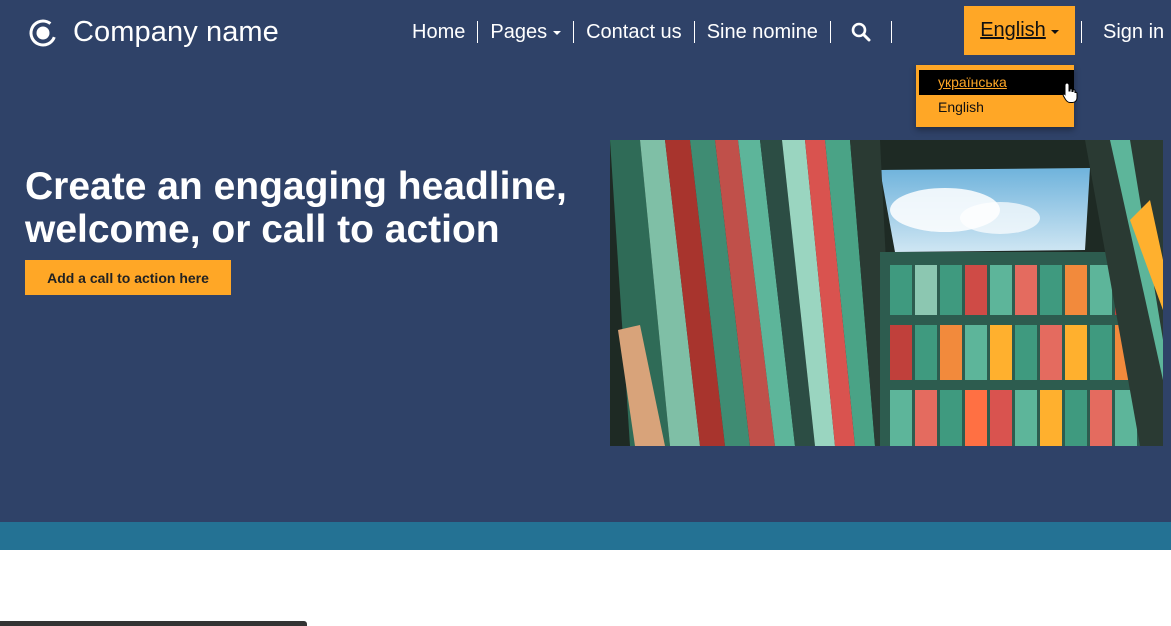 This screenshot has width=1171, height=626. I want to click on language-option-ukrainian: українська, so click(996, 82).